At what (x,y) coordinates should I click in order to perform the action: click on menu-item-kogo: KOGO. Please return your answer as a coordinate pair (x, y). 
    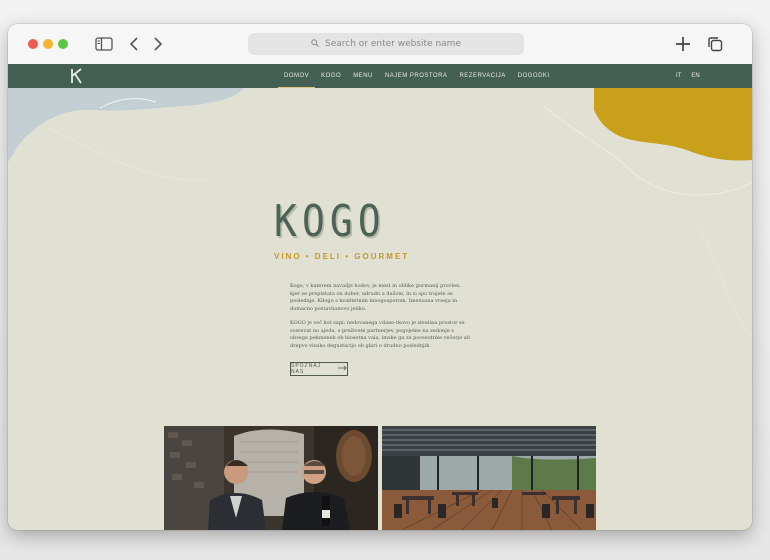
    Looking at the image, I should click on (331, 76).